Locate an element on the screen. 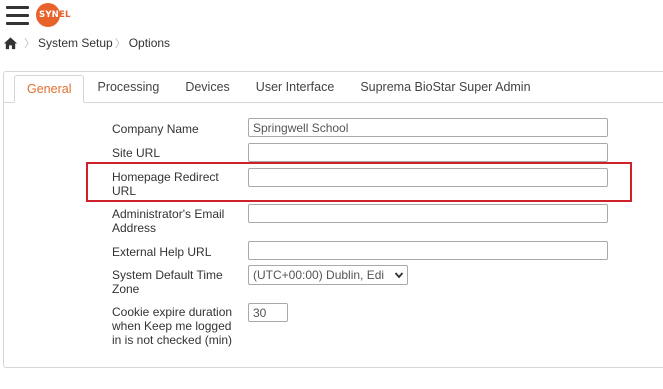 This screenshot has height=389, width=663. tab-devices: Devices is located at coordinates (207, 87).